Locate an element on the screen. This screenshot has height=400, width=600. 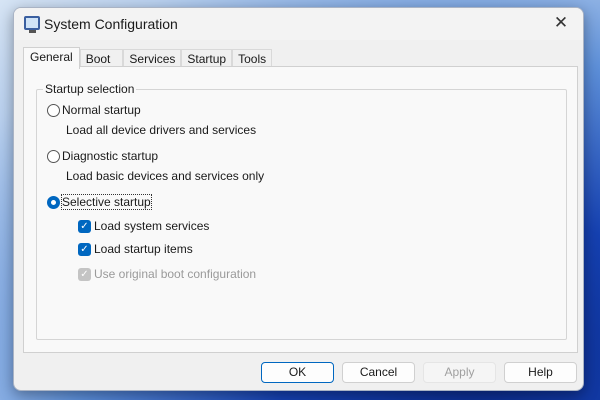
title-bar: System Configuration ✕ is located at coordinates (298, 24).